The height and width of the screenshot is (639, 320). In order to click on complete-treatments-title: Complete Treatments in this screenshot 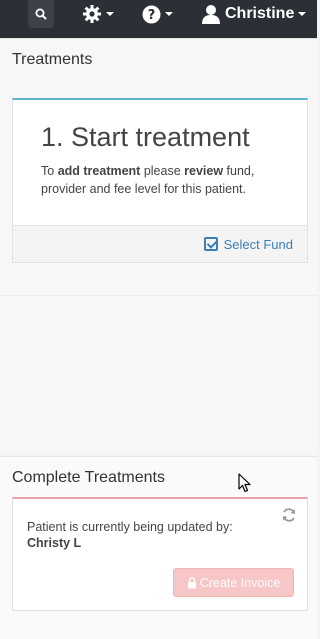, I will do `click(88, 477)`.